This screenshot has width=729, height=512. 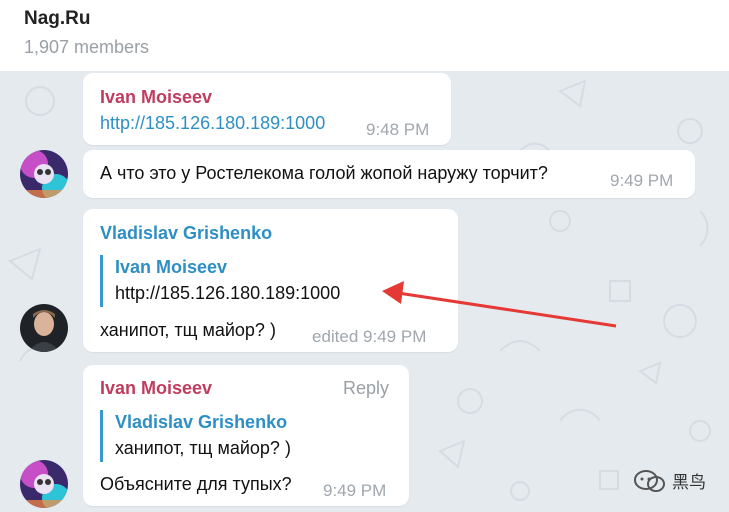 What do you see at coordinates (87, 47) in the screenshot?
I see `member-count: 1,907 members` at bounding box center [87, 47].